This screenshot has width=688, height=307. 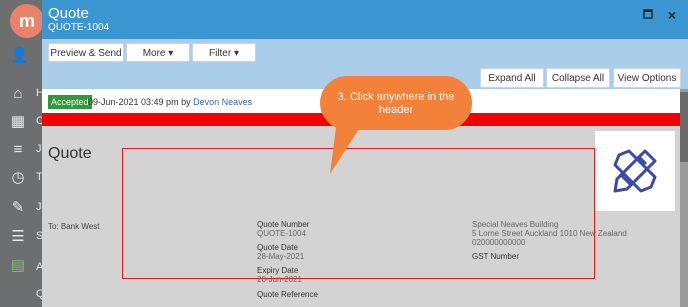 I want to click on document-heading: Quote, so click(x=70, y=153).